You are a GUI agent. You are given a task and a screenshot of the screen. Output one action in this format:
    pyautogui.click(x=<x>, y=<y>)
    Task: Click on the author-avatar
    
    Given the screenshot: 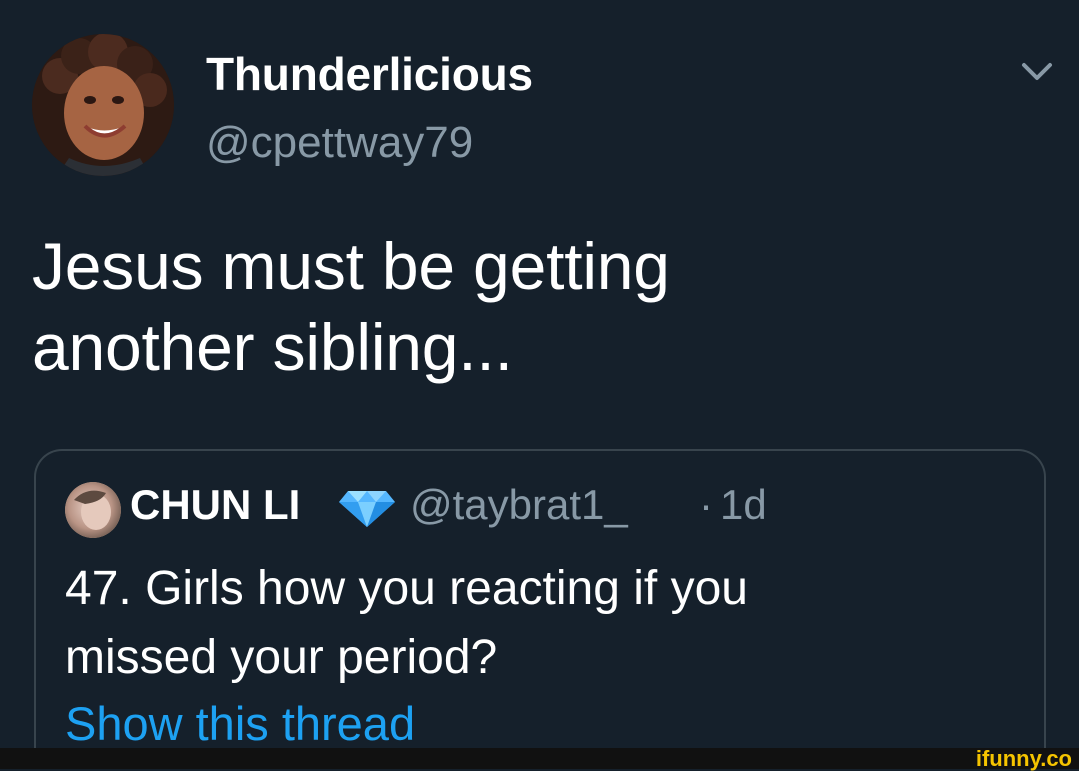 What is the action you would take?
    pyautogui.click(x=103, y=105)
    